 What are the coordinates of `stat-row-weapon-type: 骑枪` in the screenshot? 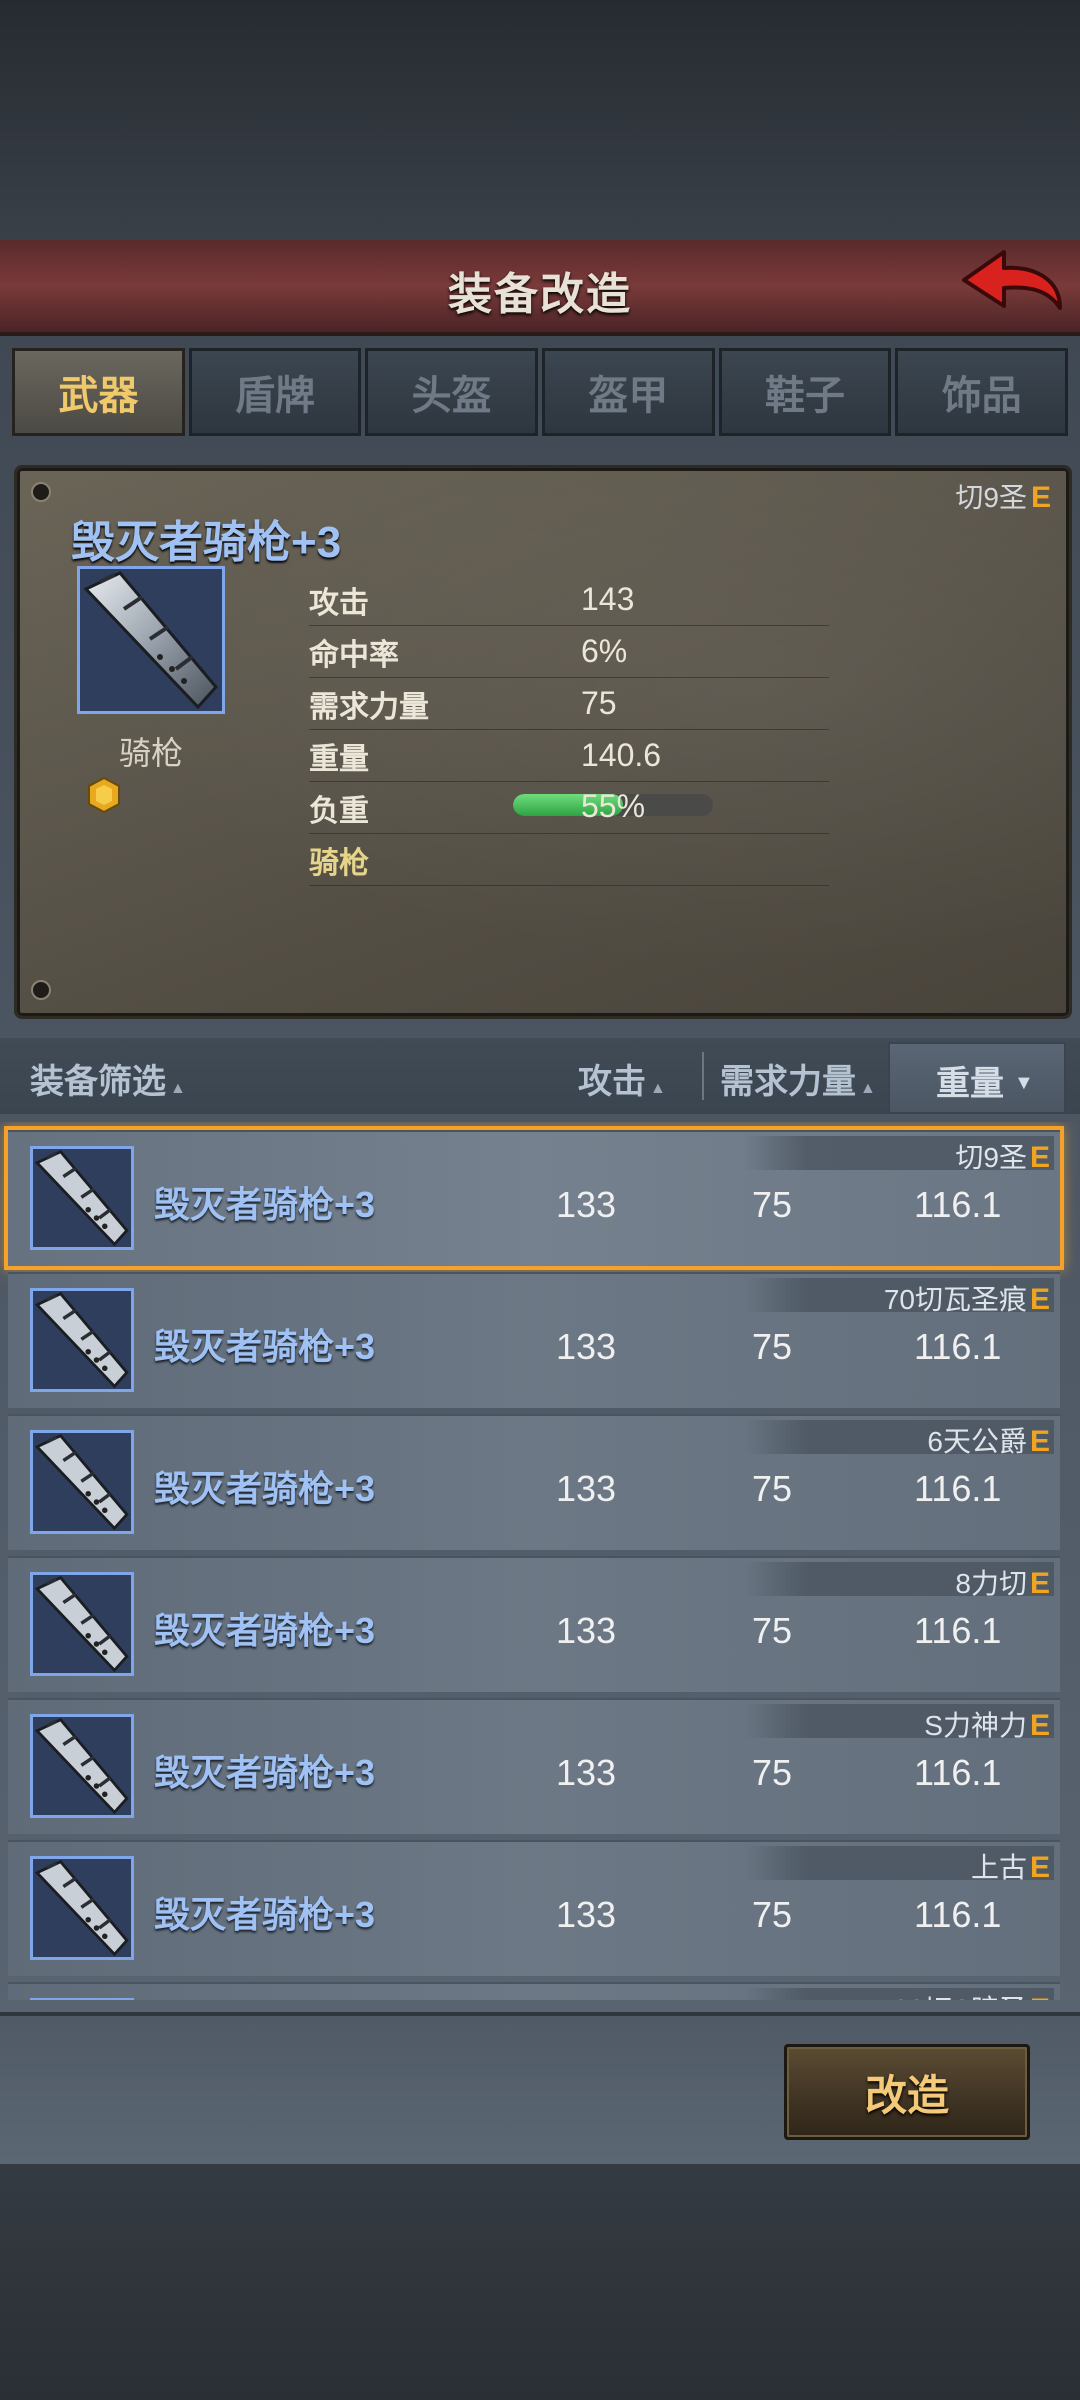 It's located at (569, 860).